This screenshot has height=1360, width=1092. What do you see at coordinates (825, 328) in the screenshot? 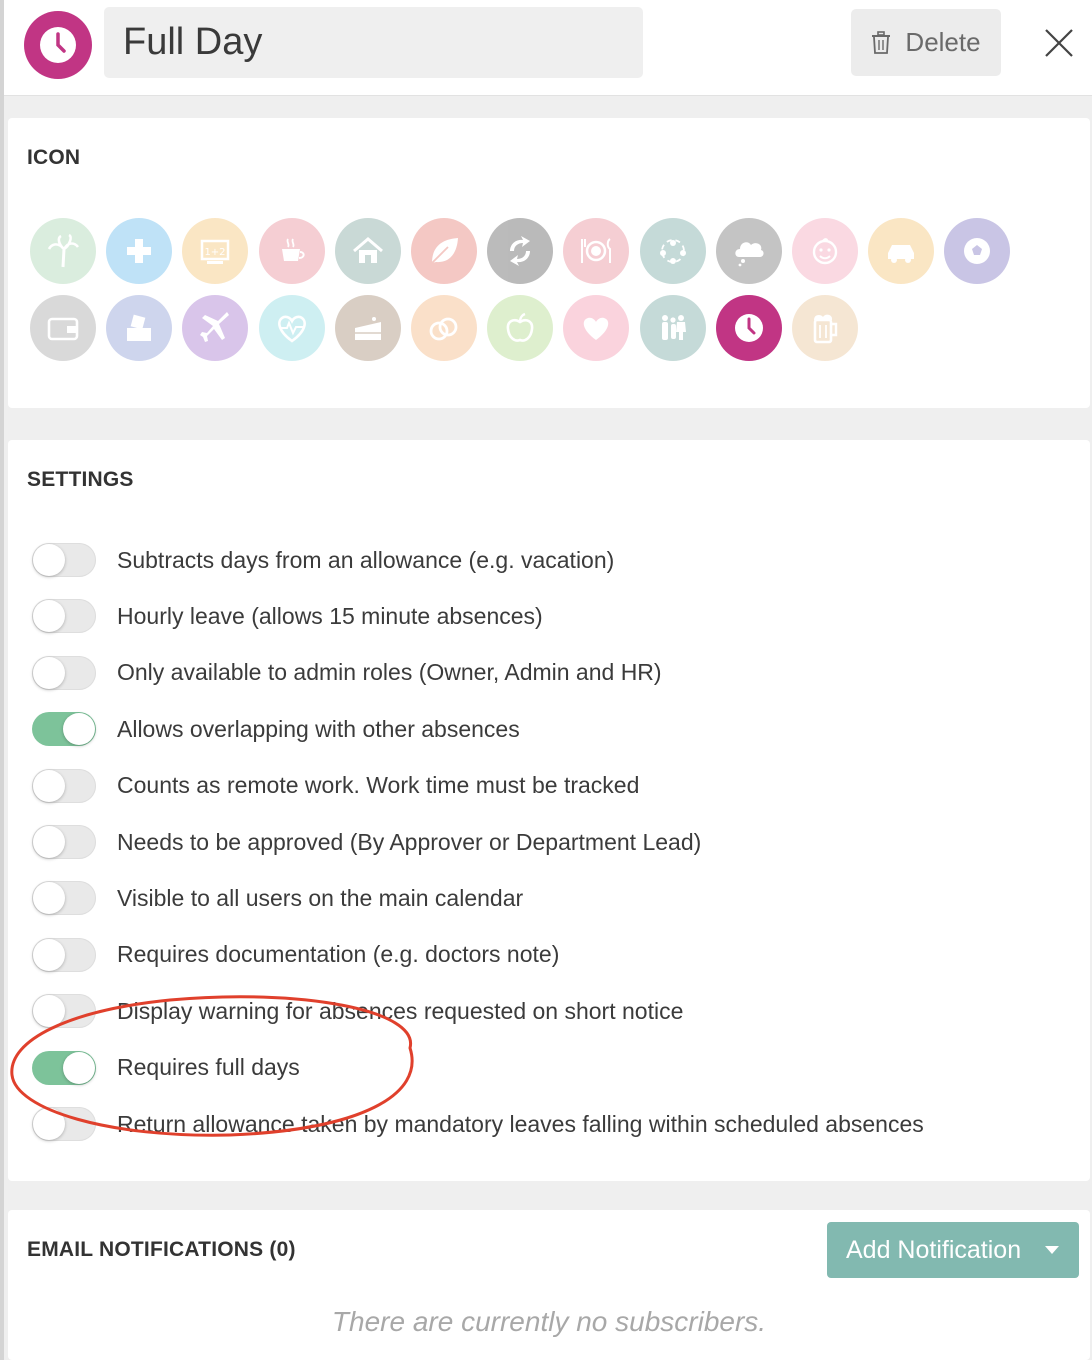
I see `beer-icon` at bounding box center [825, 328].